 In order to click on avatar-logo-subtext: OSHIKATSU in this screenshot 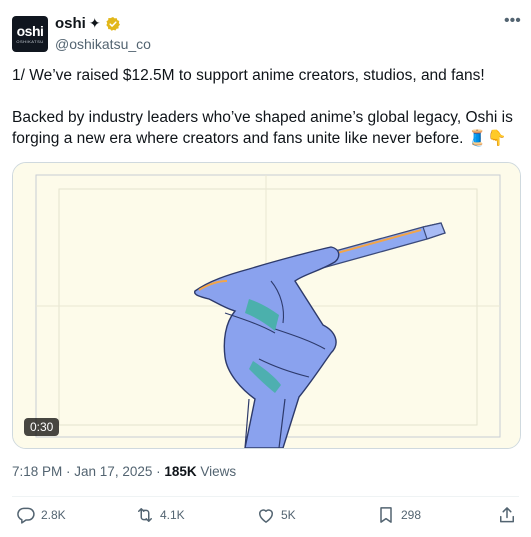, I will do `click(30, 41)`.